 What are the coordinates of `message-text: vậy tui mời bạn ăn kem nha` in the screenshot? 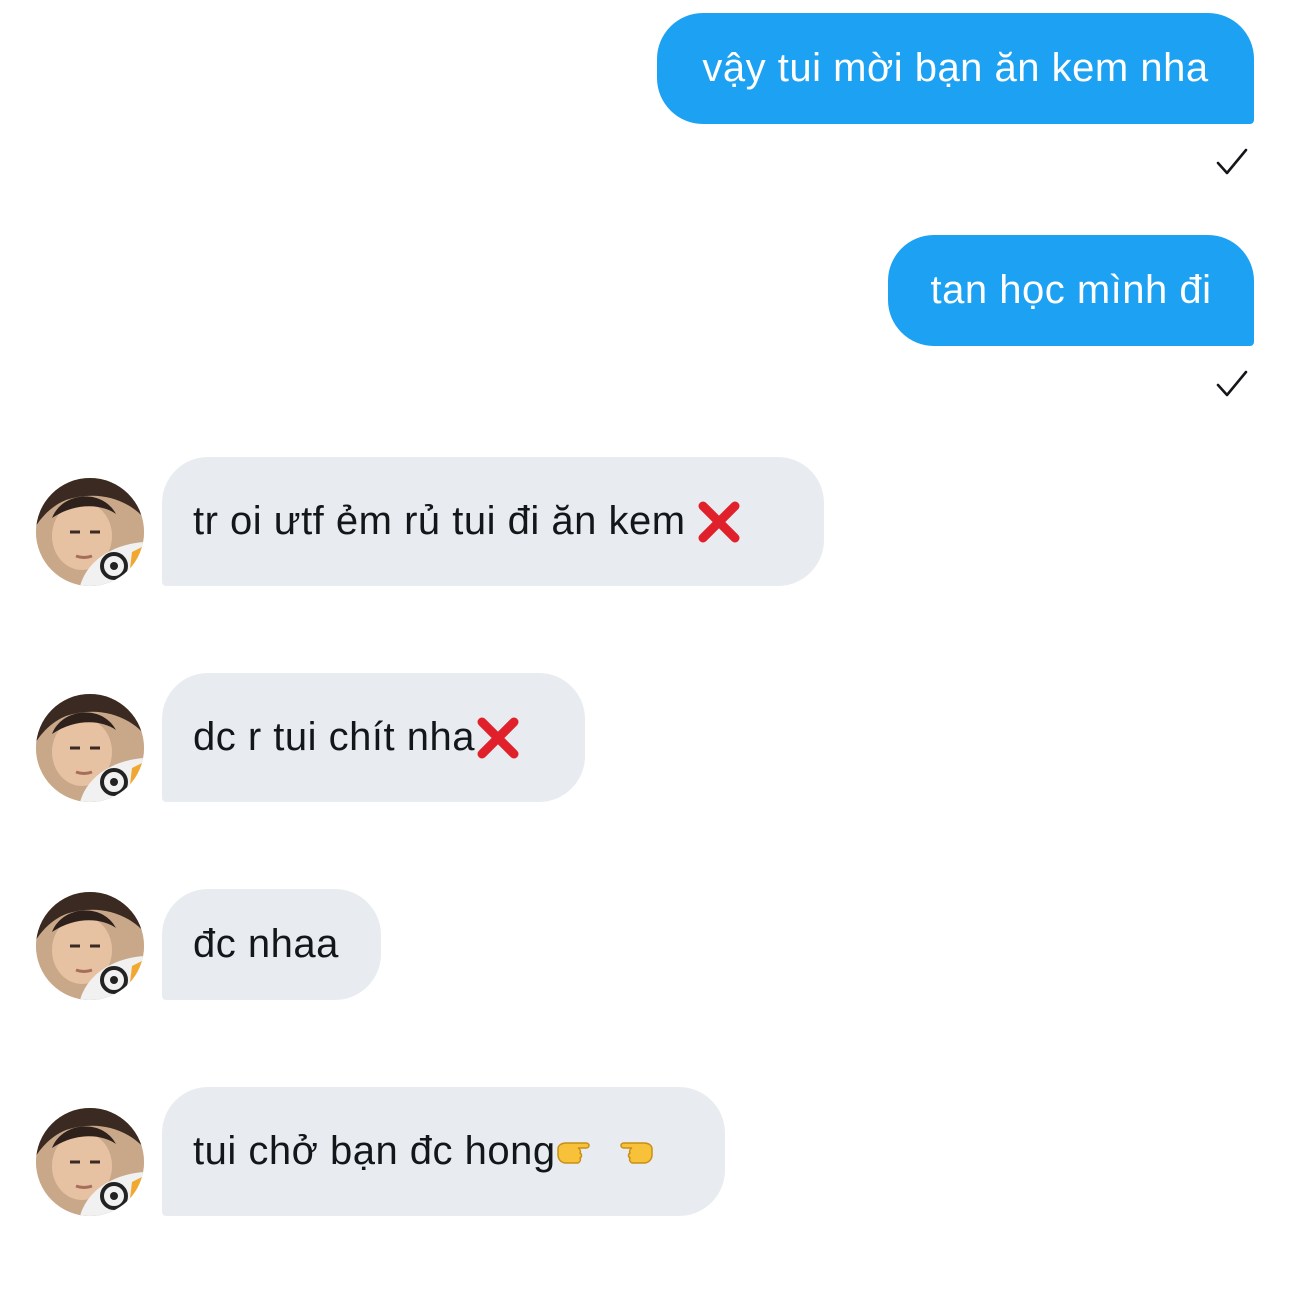 It's located at (955, 68).